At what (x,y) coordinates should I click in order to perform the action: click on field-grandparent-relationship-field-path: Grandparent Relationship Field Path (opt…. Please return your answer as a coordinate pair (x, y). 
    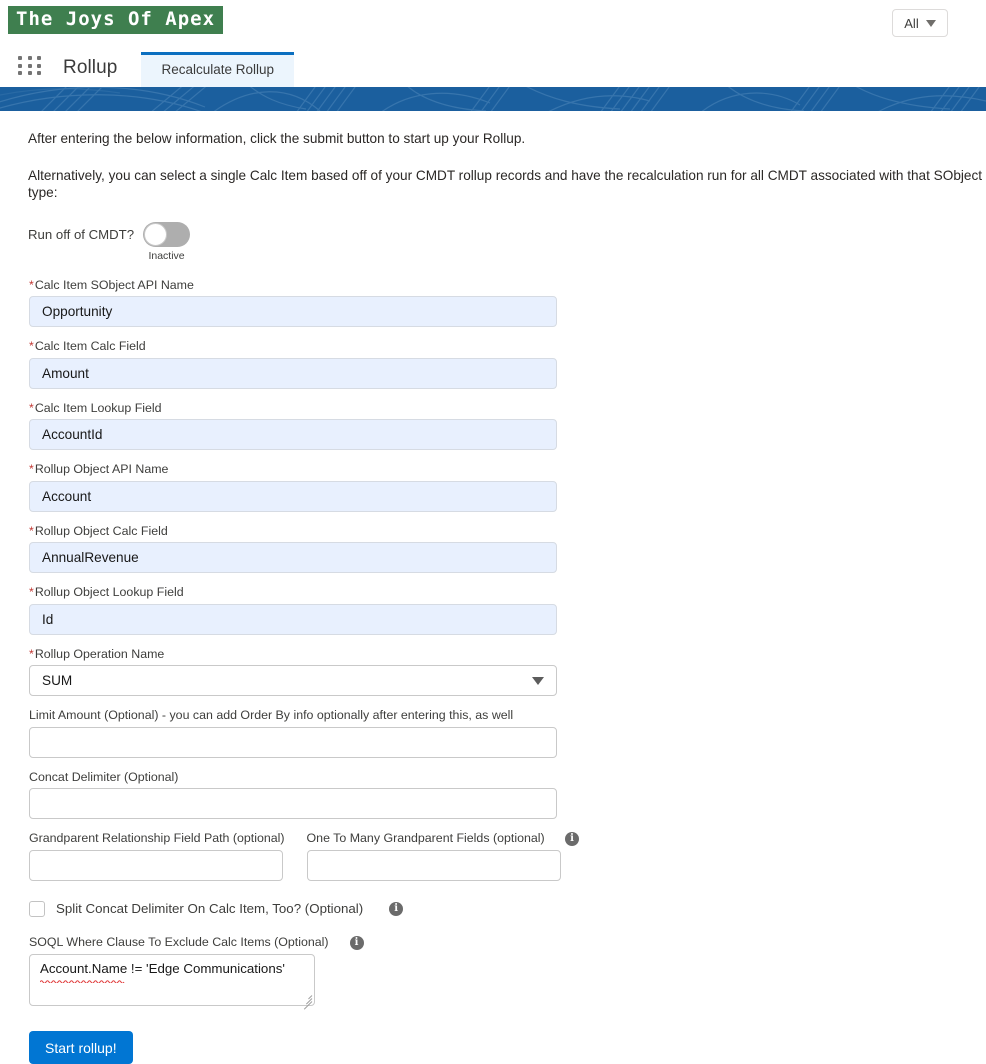
    Looking at the image, I should click on (157, 856).